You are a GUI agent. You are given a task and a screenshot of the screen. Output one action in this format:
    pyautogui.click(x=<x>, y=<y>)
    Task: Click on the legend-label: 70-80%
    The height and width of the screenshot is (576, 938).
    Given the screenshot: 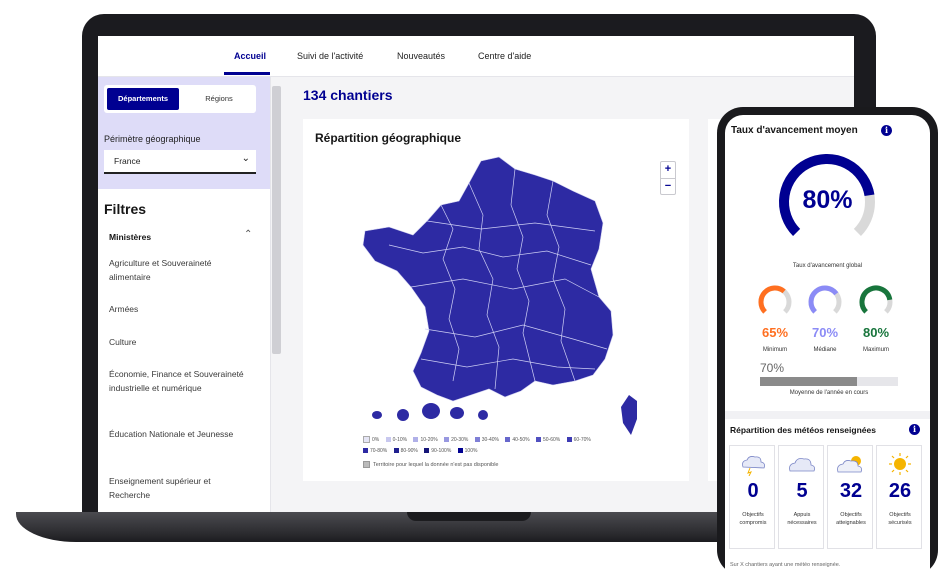 What is the action you would take?
    pyautogui.click(x=379, y=451)
    